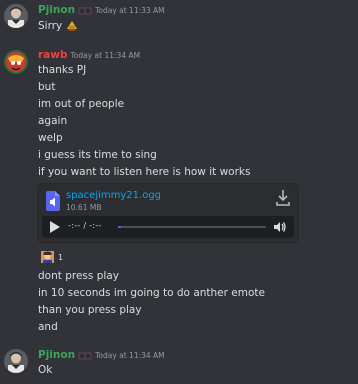 Image resolution: width=358 pixels, height=384 pixels. Describe the element at coordinates (130, 10) in the screenshot. I see `timestamp: Today at 11:33 AM` at that location.